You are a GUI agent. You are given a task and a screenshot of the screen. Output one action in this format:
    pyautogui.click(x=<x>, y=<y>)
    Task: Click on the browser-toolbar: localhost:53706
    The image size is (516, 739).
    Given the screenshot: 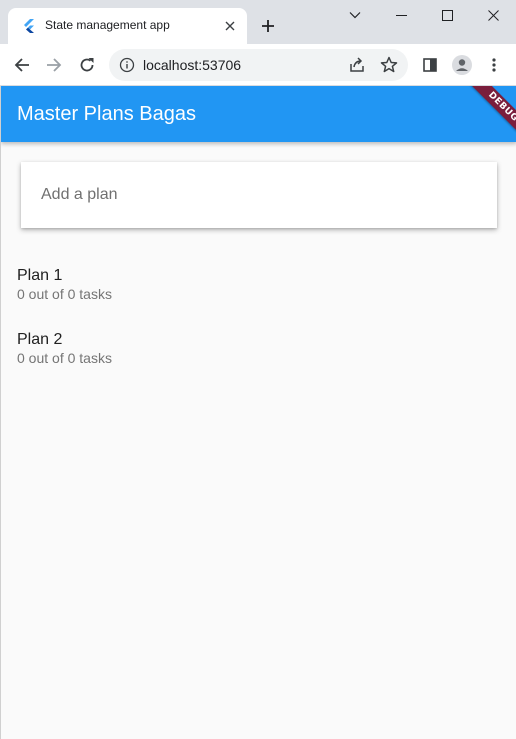 What is the action you would take?
    pyautogui.click(x=258, y=65)
    